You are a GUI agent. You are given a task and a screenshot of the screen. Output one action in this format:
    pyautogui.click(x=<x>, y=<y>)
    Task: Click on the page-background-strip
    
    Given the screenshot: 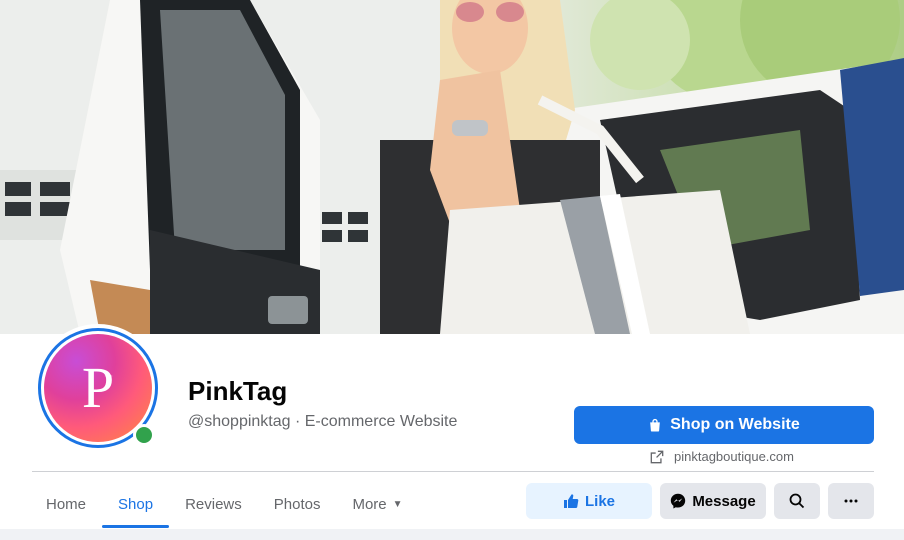 What is the action you would take?
    pyautogui.click(x=452, y=534)
    